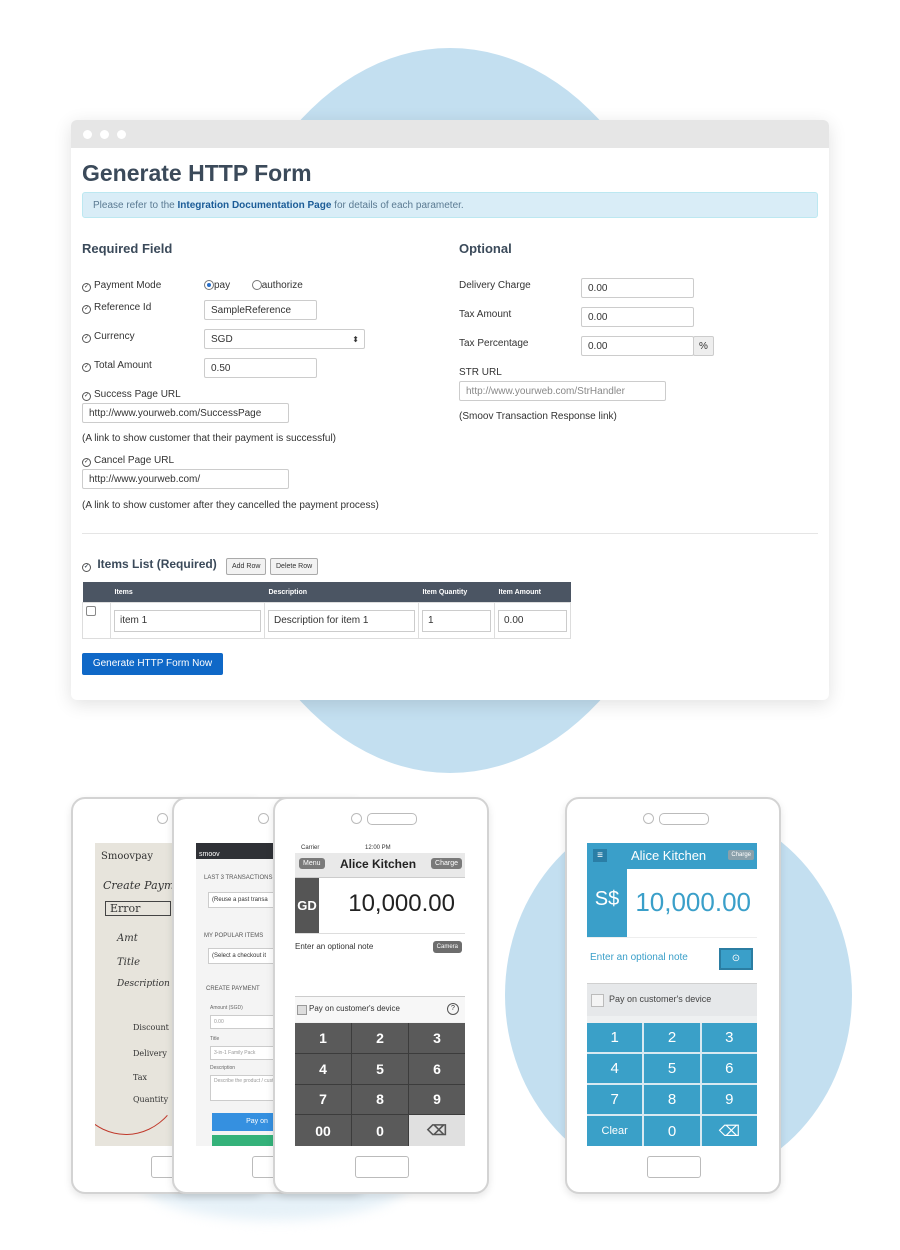  I want to click on android-pay-device-row: Pay on customer's device, so click(672, 999).